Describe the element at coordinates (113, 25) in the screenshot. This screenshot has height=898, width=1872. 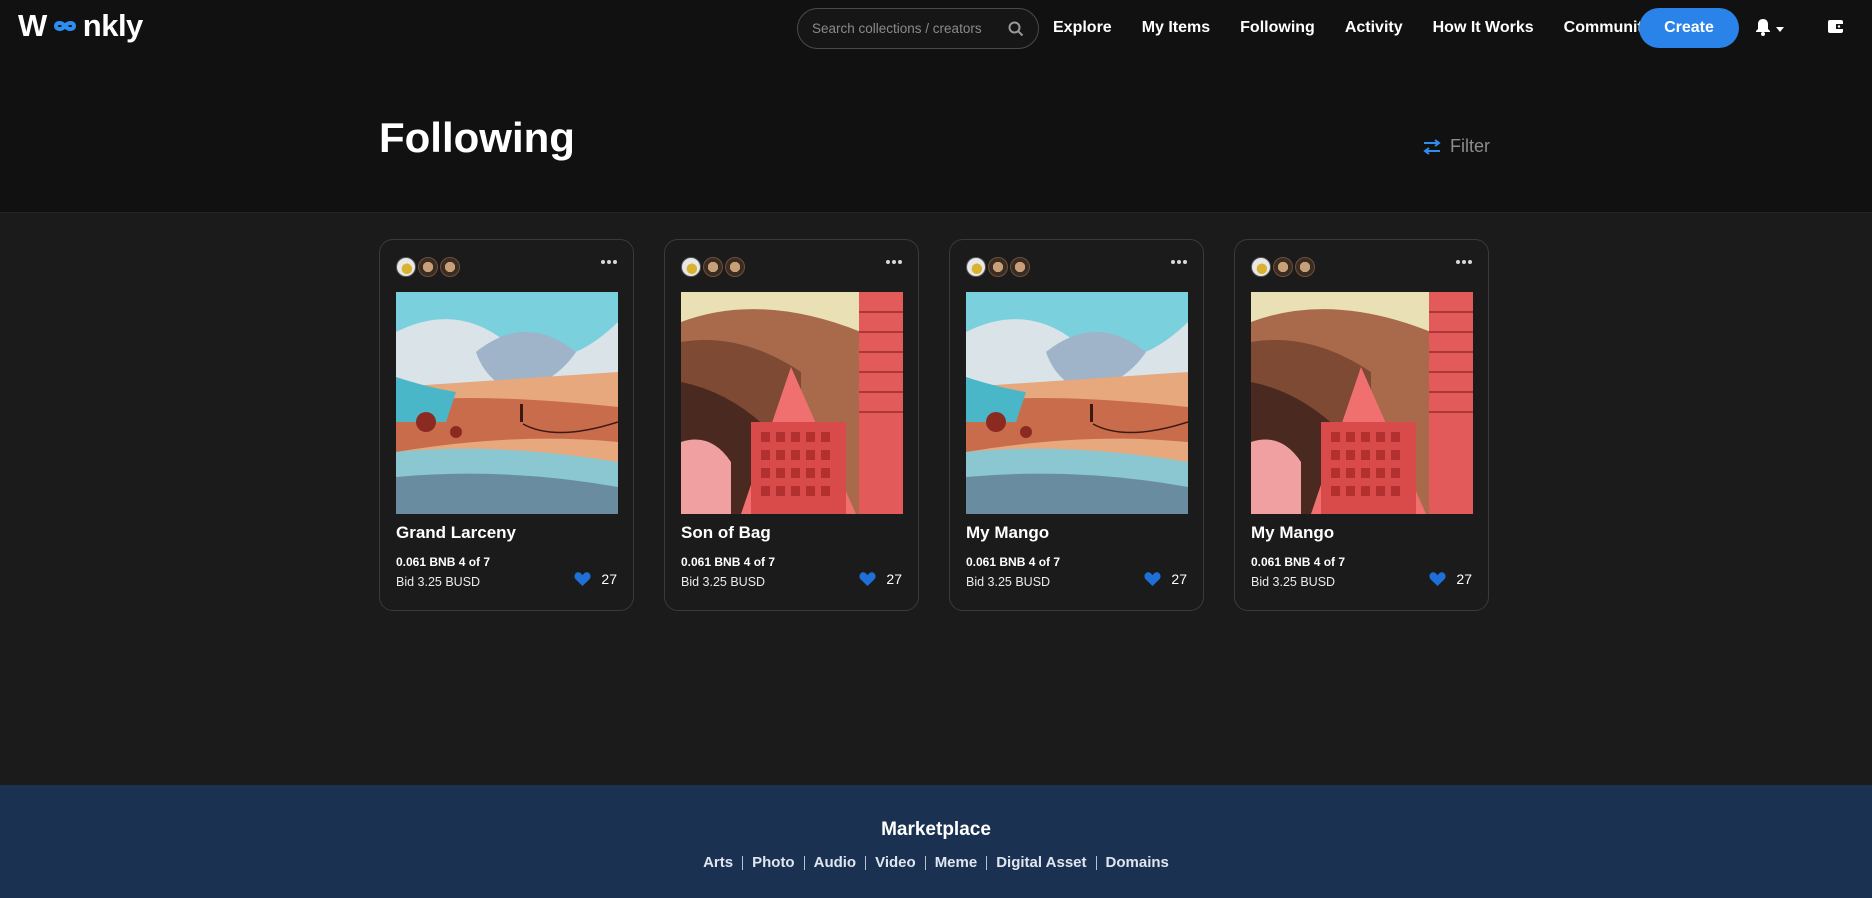
I see `brand-name-right: nkly` at that location.